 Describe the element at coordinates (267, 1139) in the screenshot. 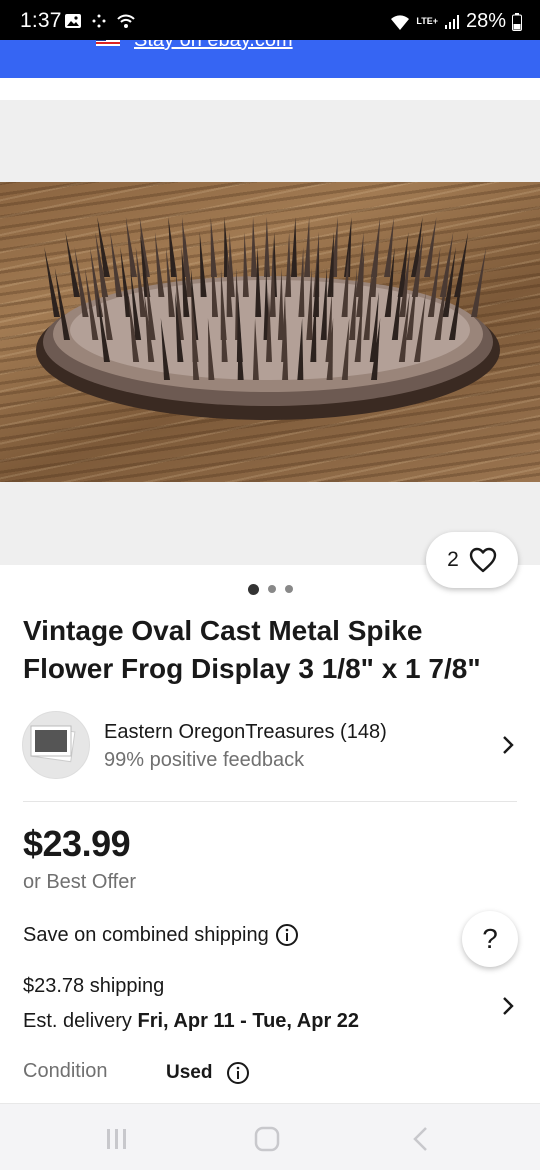

I see `home-icon` at that location.